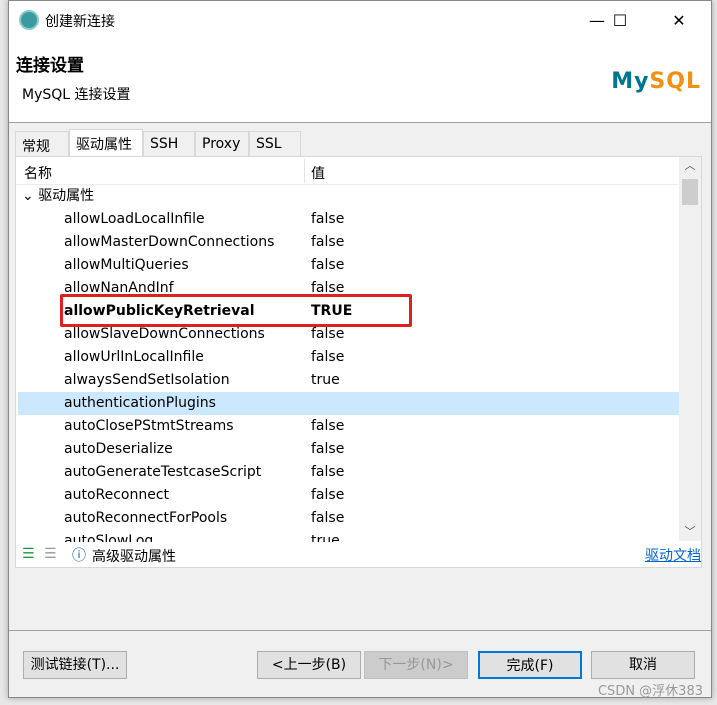 The image size is (717, 705). What do you see at coordinates (140, 403) in the screenshot?
I see `property-name: authenticationPlugins` at bounding box center [140, 403].